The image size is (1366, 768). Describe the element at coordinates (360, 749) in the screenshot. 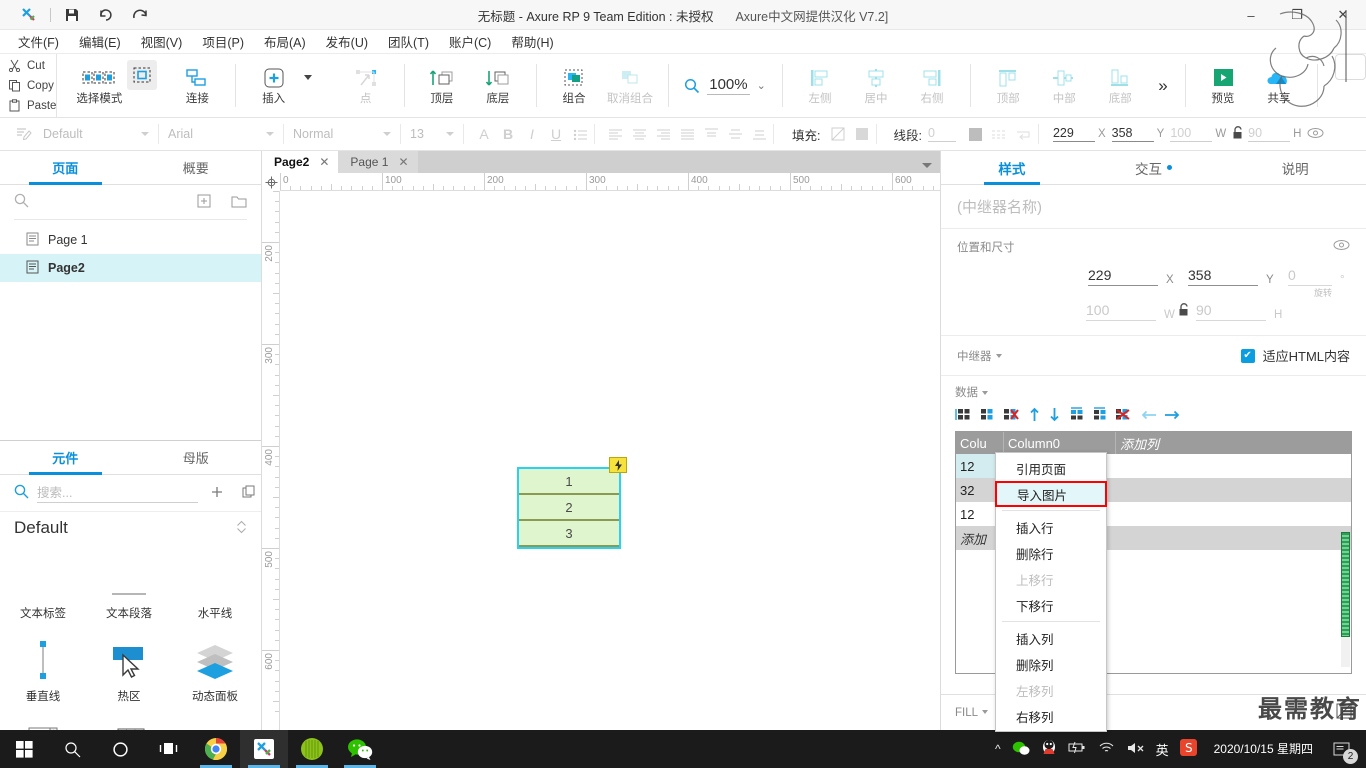

I see `taskbar-app-wechat-icon` at that location.